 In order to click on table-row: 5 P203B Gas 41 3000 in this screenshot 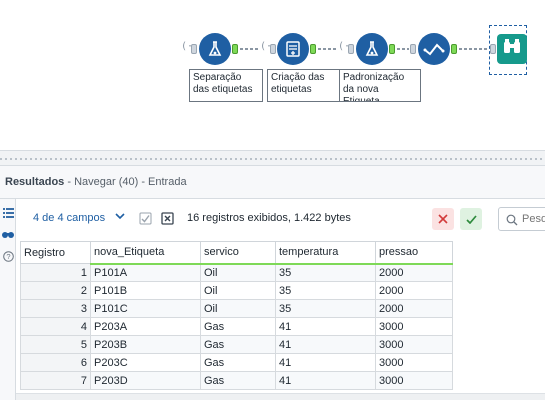, I will do `click(236, 344)`.